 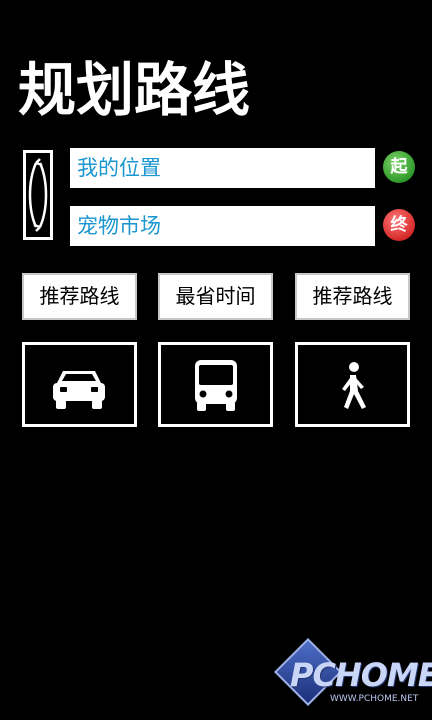 What do you see at coordinates (222, 226) in the screenshot?
I see `destination-input: 宠物市场` at bounding box center [222, 226].